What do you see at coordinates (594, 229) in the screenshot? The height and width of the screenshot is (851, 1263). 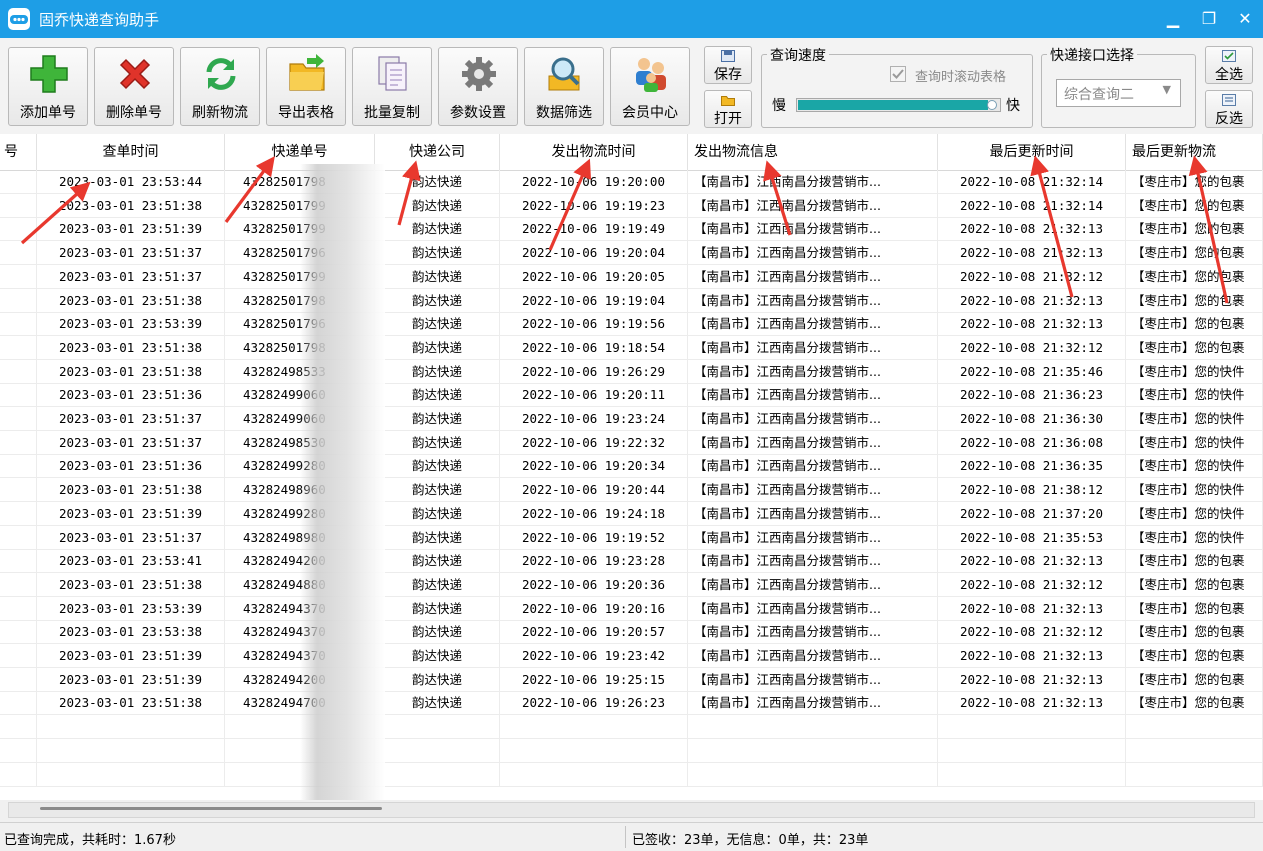 I see `table-cell: 2022-10-06 19:19:49` at bounding box center [594, 229].